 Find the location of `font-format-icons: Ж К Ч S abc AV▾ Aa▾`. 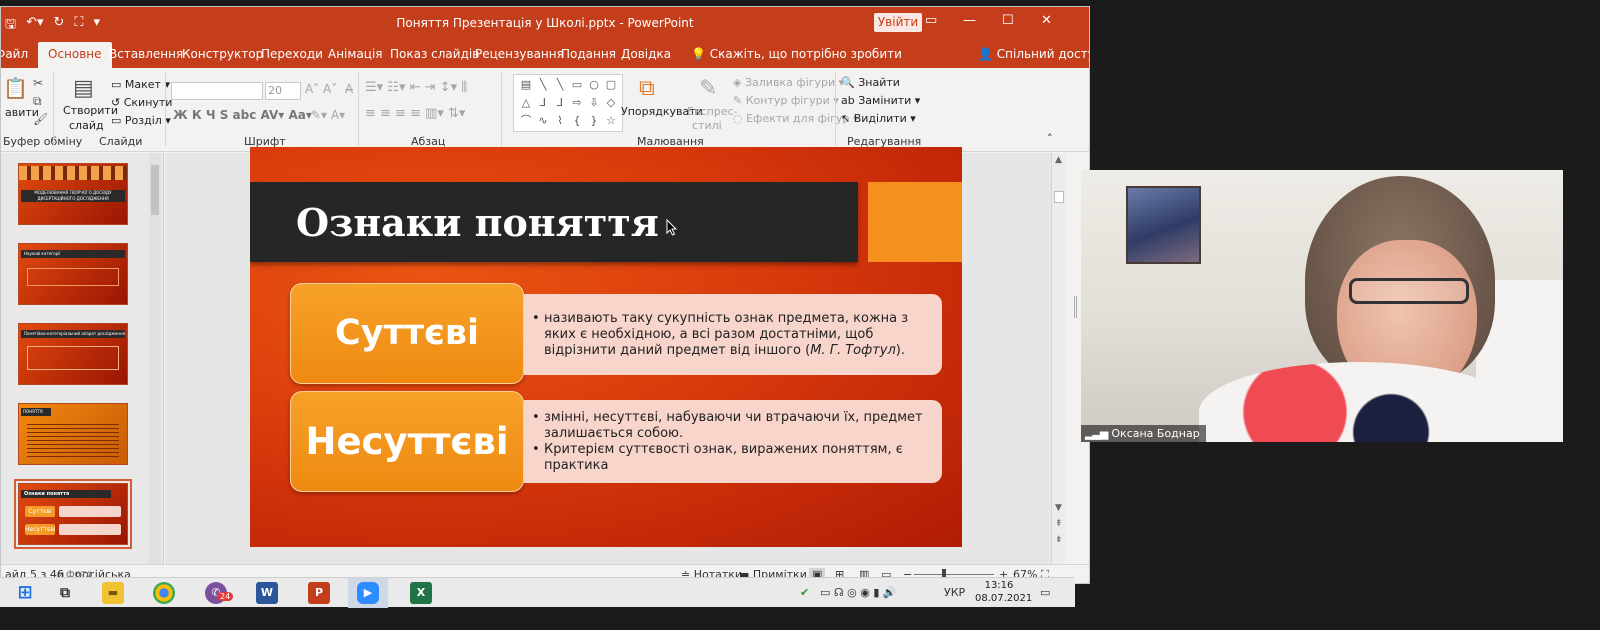

font-format-icons: Ж К Ч S abc AV▾ Aa▾ is located at coordinates (242, 115).